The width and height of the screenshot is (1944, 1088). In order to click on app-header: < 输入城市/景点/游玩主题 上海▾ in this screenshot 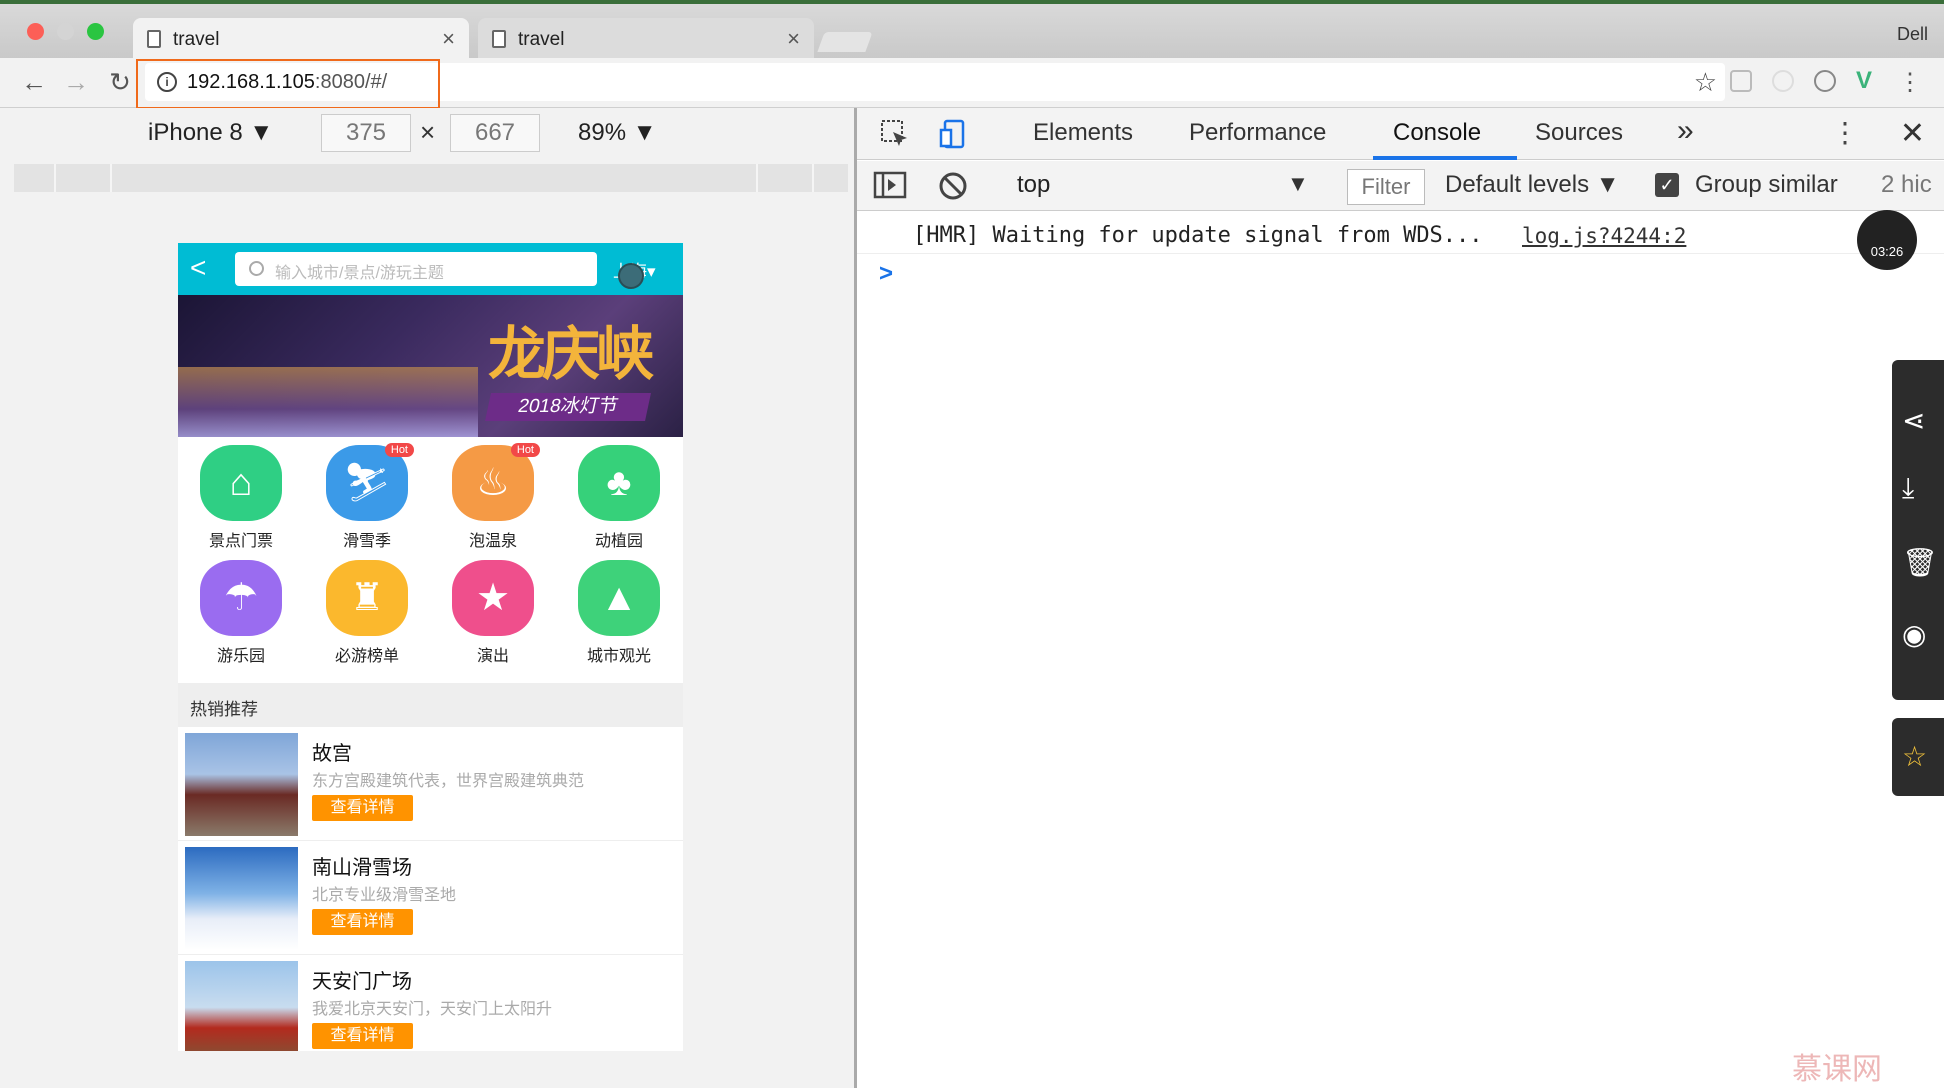, I will do `click(430, 269)`.